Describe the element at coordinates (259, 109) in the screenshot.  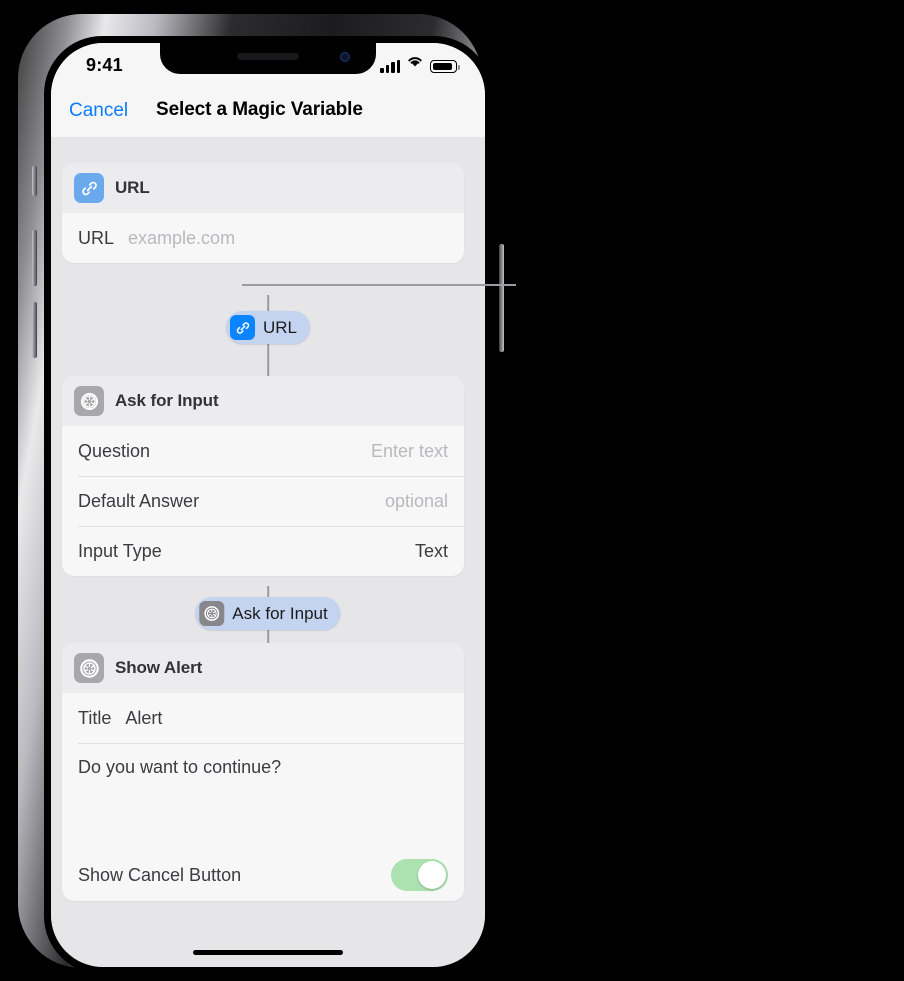
I see `page-title: Select a Magic Variable` at that location.